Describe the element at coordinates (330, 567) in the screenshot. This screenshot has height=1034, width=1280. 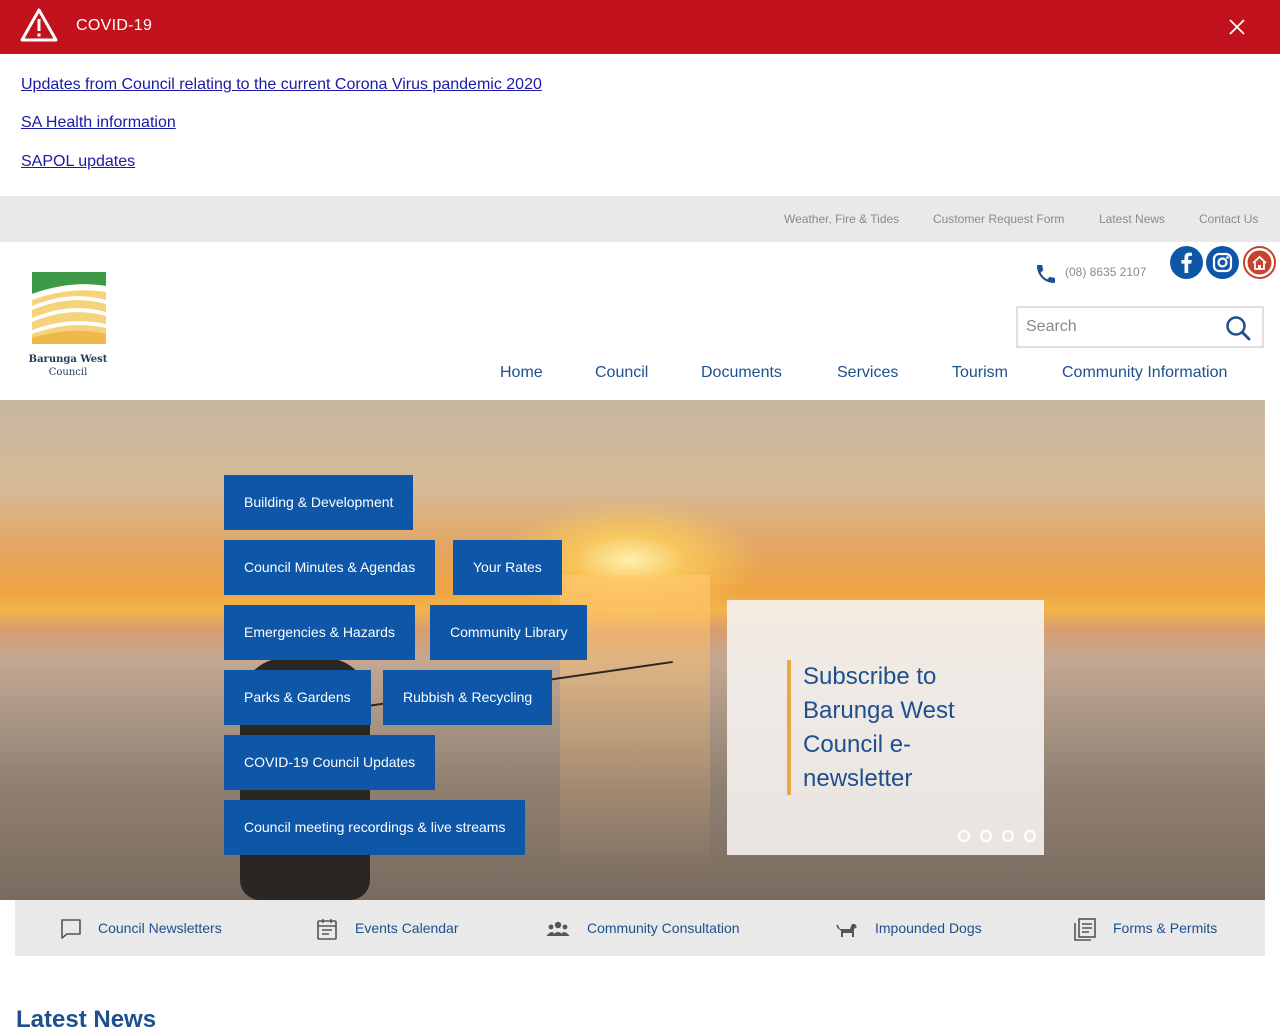
I see `tile-council-minutes: Council Minutes & Agendas` at that location.